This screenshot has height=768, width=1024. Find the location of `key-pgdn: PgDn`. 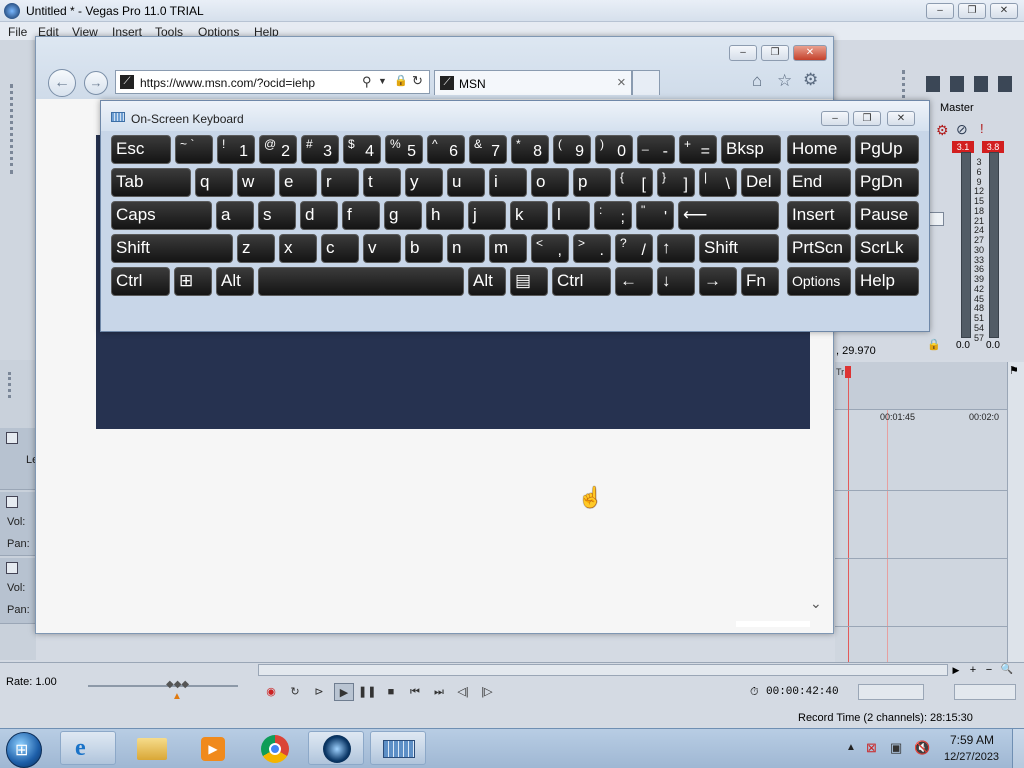

key-pgdn: PgDn is located at coordinates (887, 182).